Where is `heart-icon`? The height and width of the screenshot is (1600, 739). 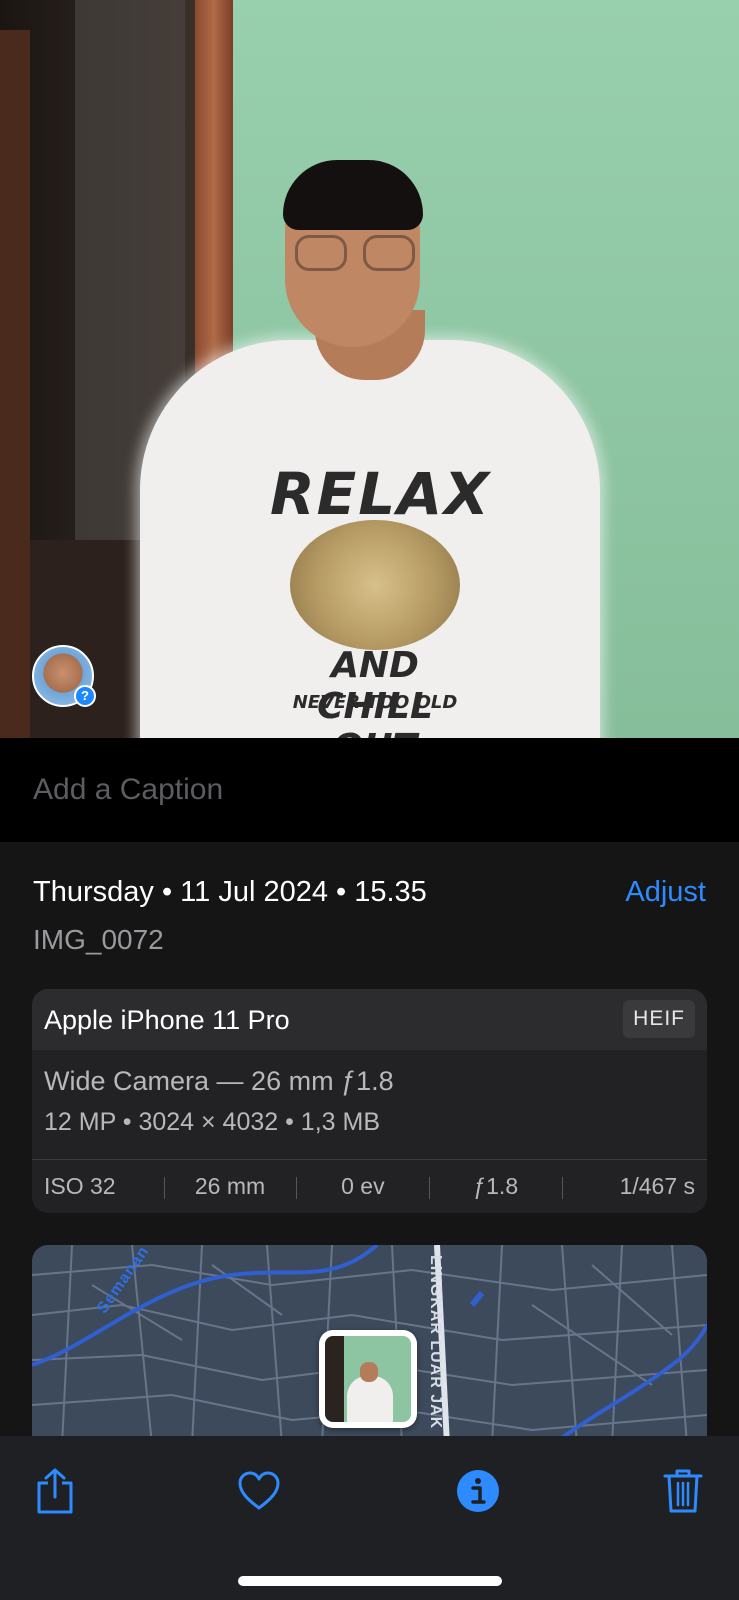 heart-icon is located at coordinates (259, 1490).